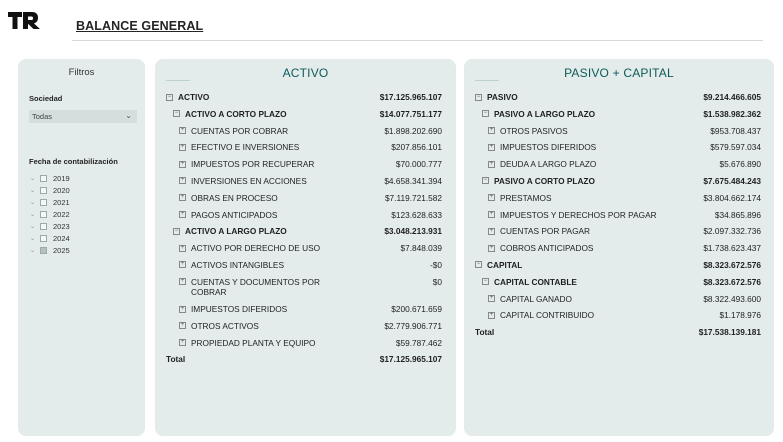 This screenshot has height=442, width=783. Describe the element at coordinates (81, 72) in the screenshot. I see `filters-title: Filtros` at that location.